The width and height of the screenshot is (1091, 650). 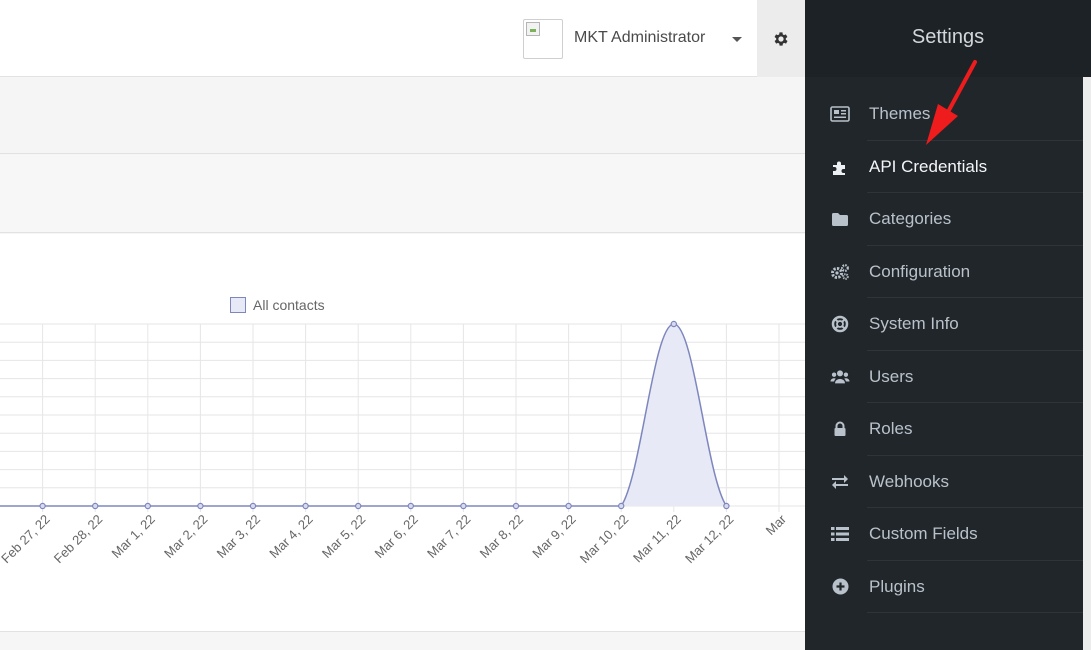 What do you see at coordinates (26, 539) in the screenshot?
I see `x-tick-label: Feb 27, 22` at bounding box center [26, 539].